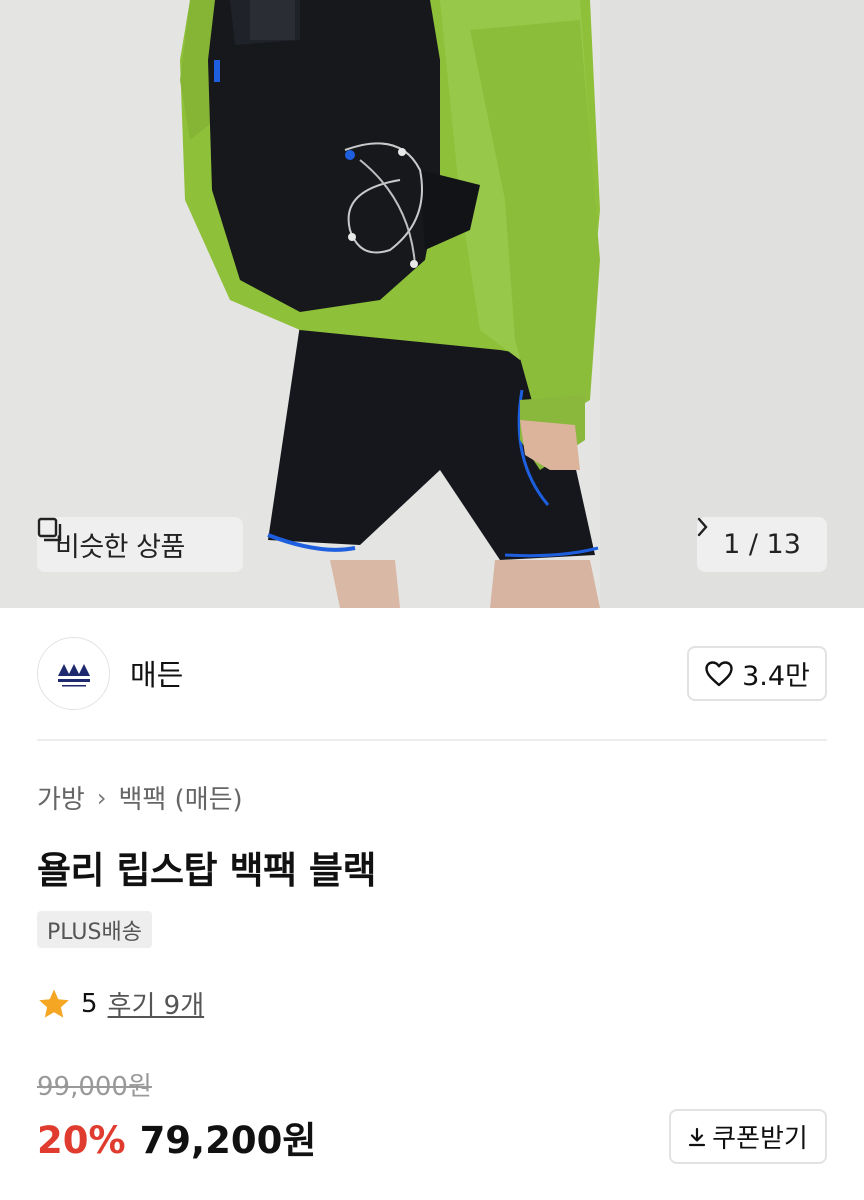 The height and width of the screenshot is (1200, 864). I want to click on get-coupon-button: 쿠폰받기, so click(748, 1136).